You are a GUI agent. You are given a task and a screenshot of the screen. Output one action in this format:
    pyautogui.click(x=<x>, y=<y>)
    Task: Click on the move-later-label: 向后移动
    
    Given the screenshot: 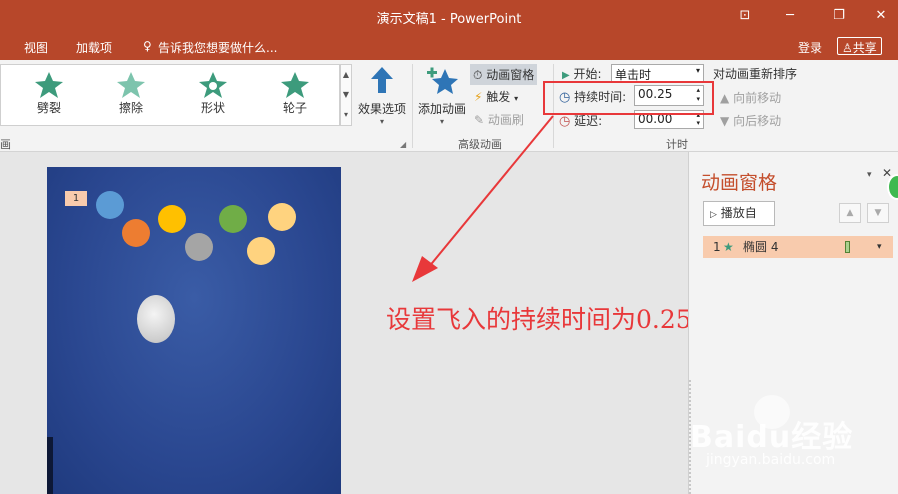 What is the action you would take?
    pyautogui.click(x=757, y=121)
    